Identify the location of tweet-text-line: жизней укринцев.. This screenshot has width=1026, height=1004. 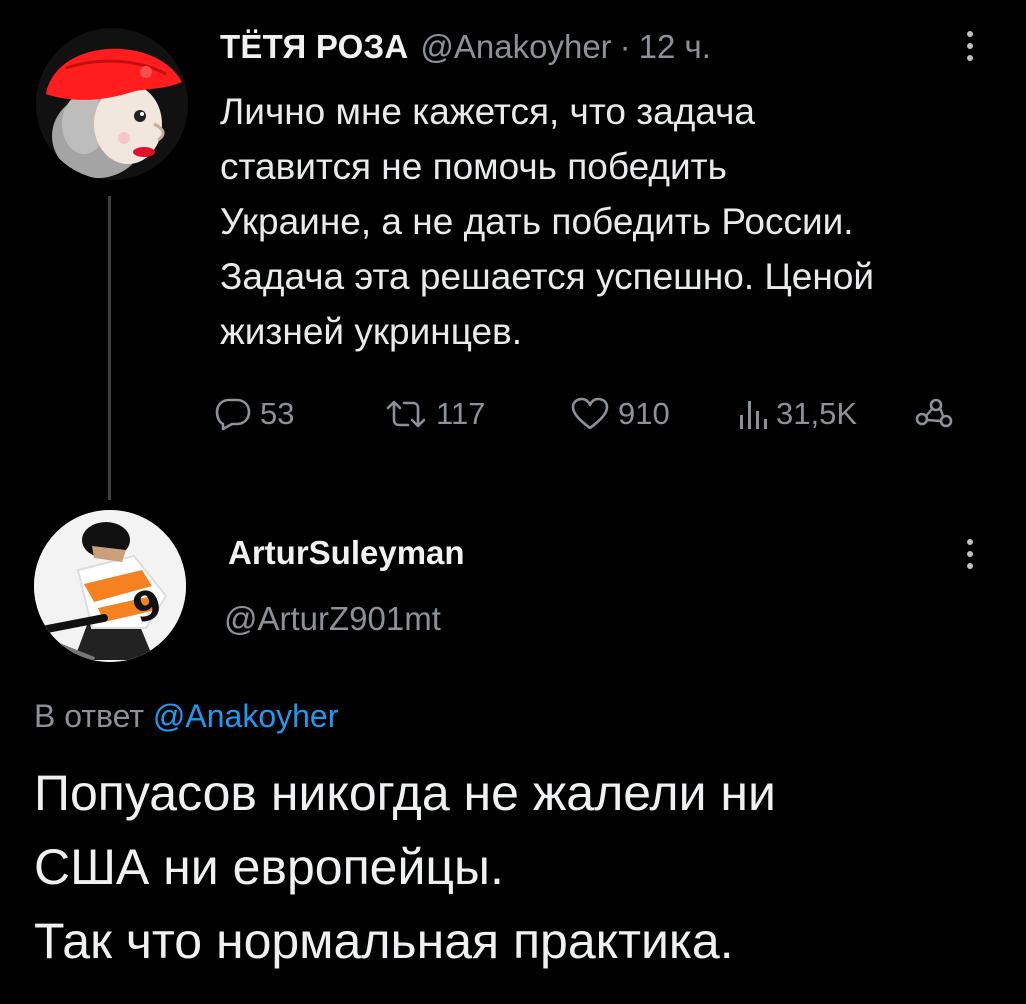
(371, 331).